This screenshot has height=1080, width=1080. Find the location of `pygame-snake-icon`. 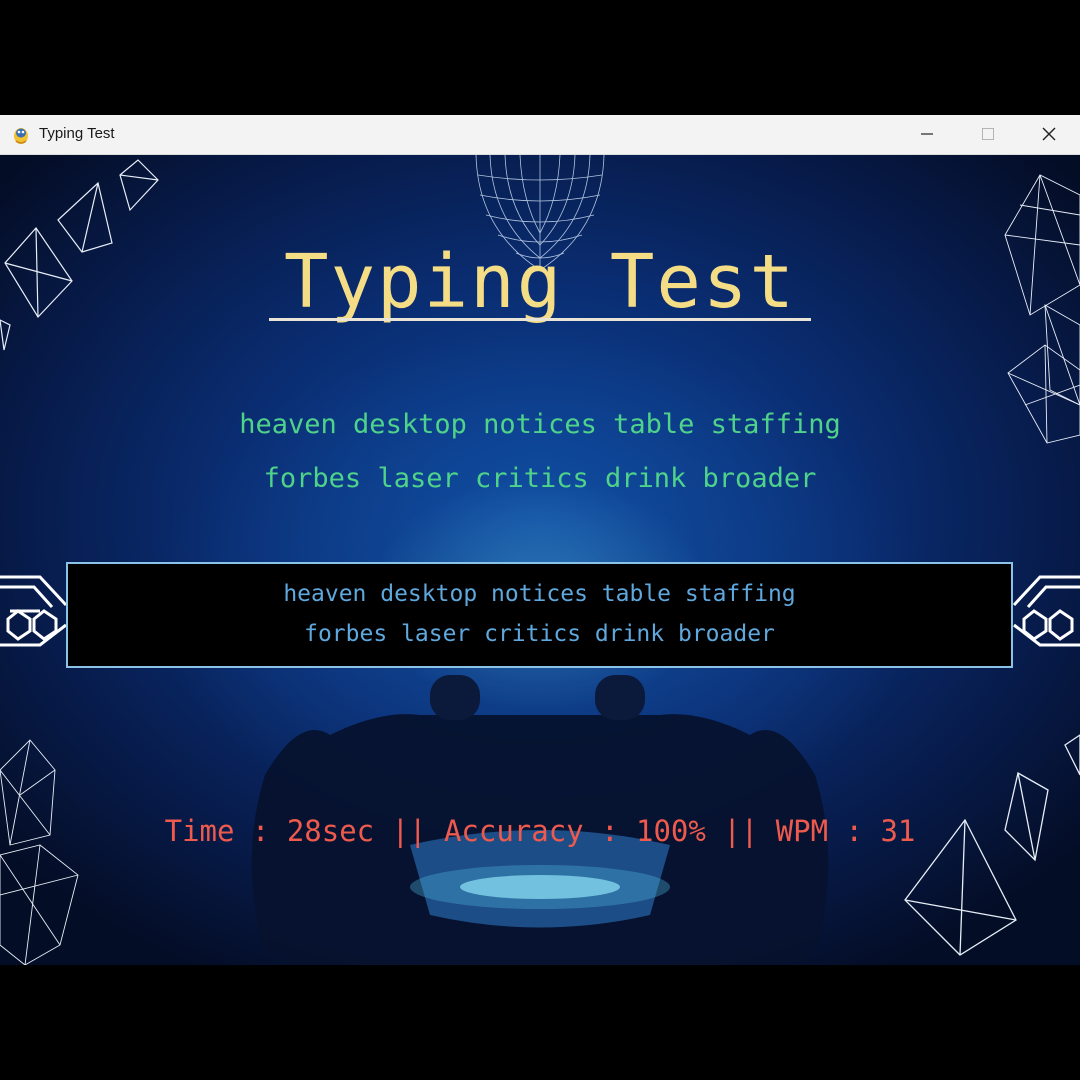

pygame-snake-icon is located at coordinates (21, 136).